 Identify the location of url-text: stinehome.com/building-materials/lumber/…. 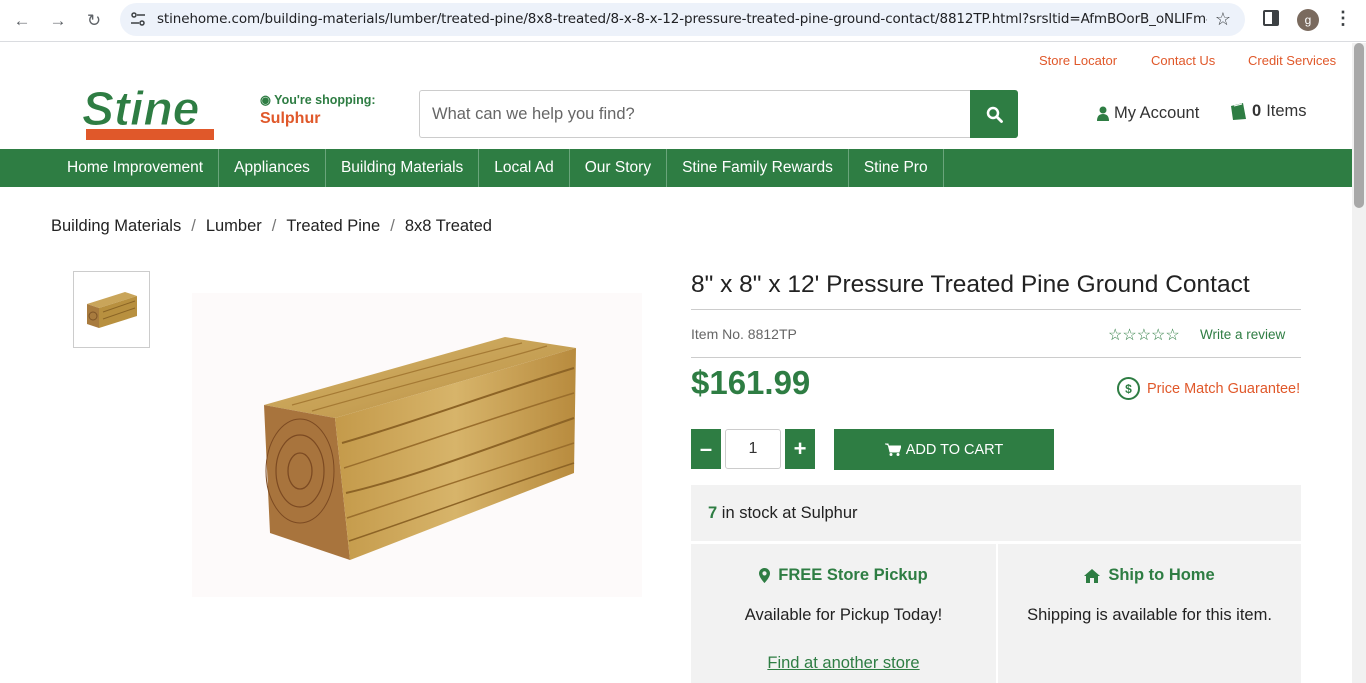
(682, 19).